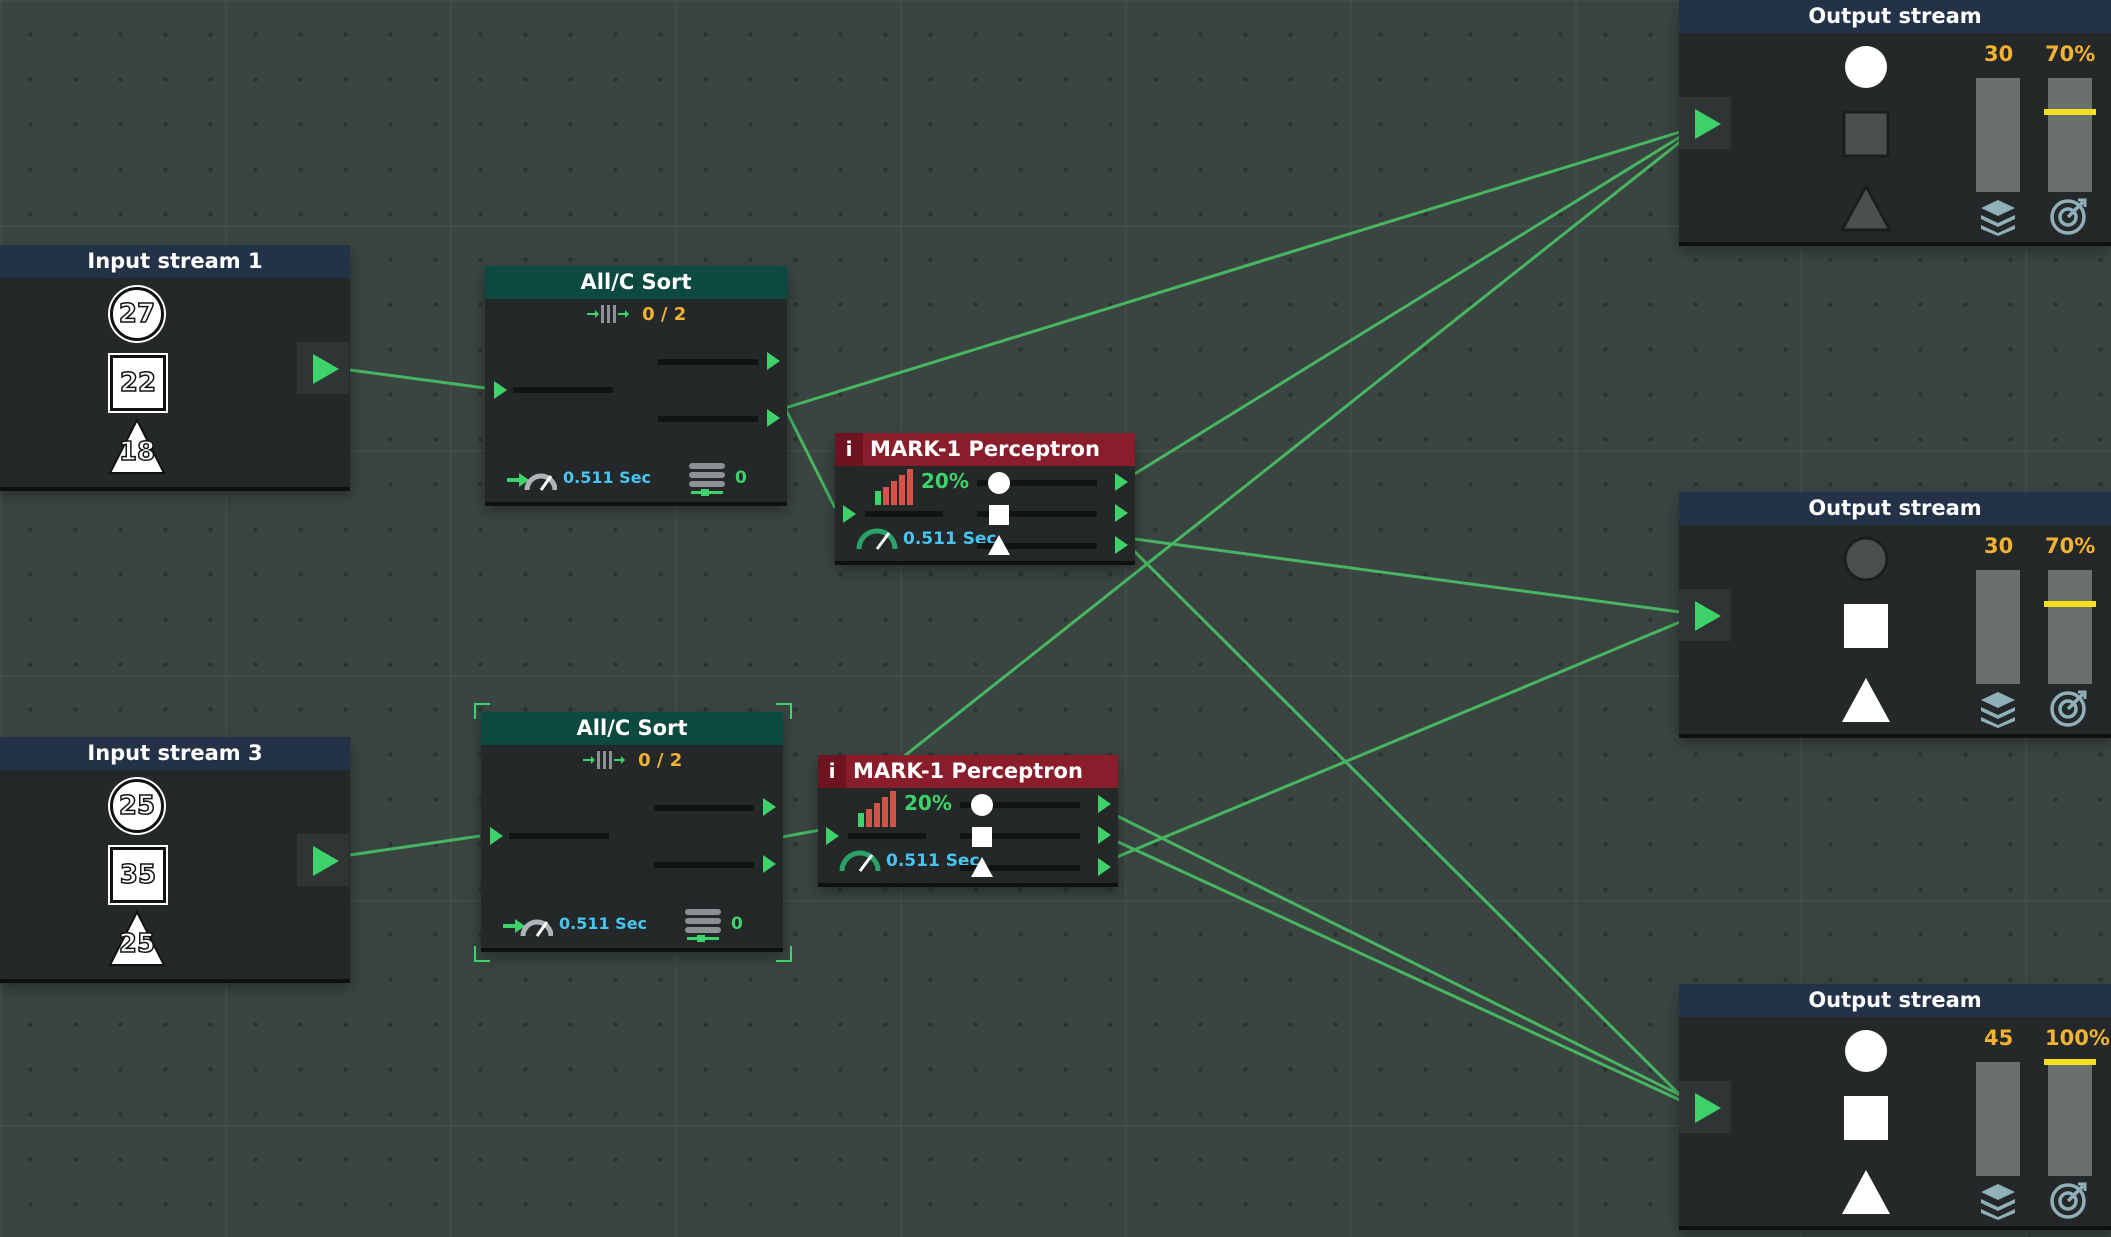 The width and height of the screenshot is (2111, 1237). Describe the element at coordinates (137, 452) in the screenshot. I see `triangle-count: 18` at that location.